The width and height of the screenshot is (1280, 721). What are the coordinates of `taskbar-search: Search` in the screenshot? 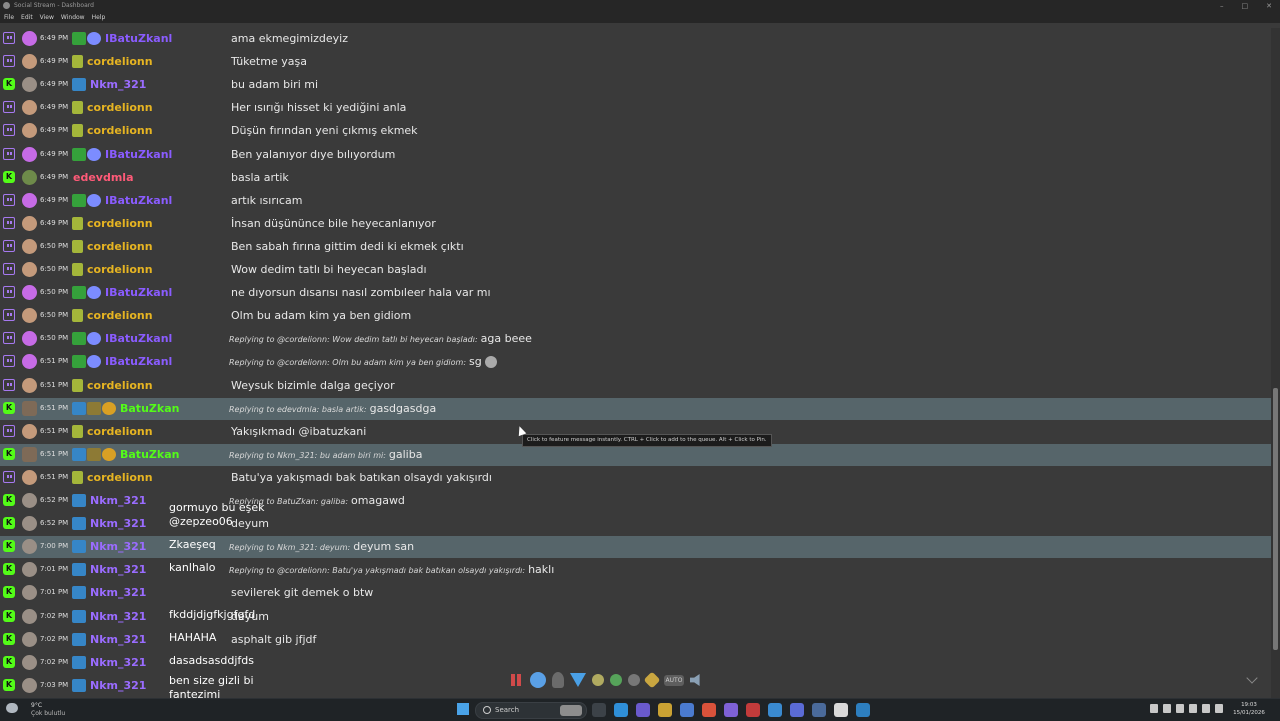 It's located at (531, 710).